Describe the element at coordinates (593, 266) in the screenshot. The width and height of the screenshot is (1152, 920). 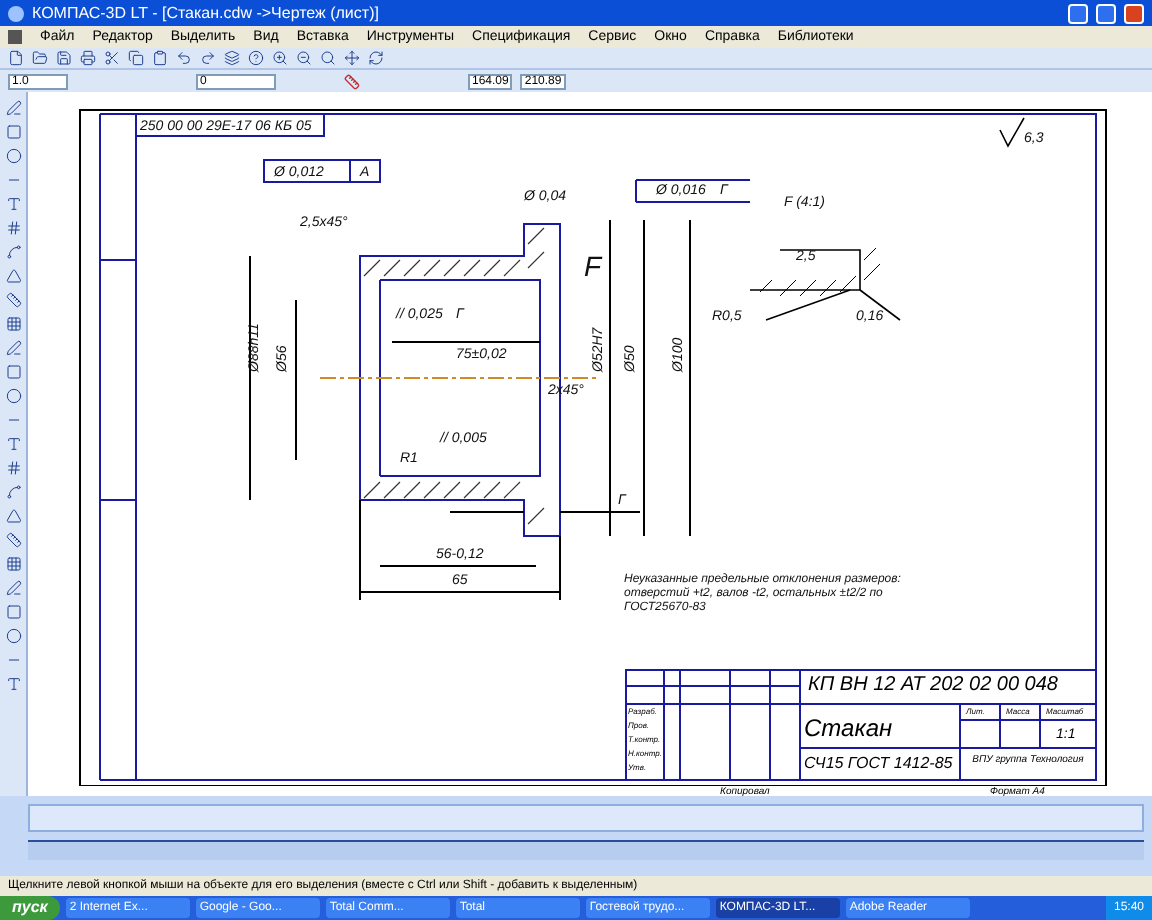
I see `dimension-label: F` at that location.